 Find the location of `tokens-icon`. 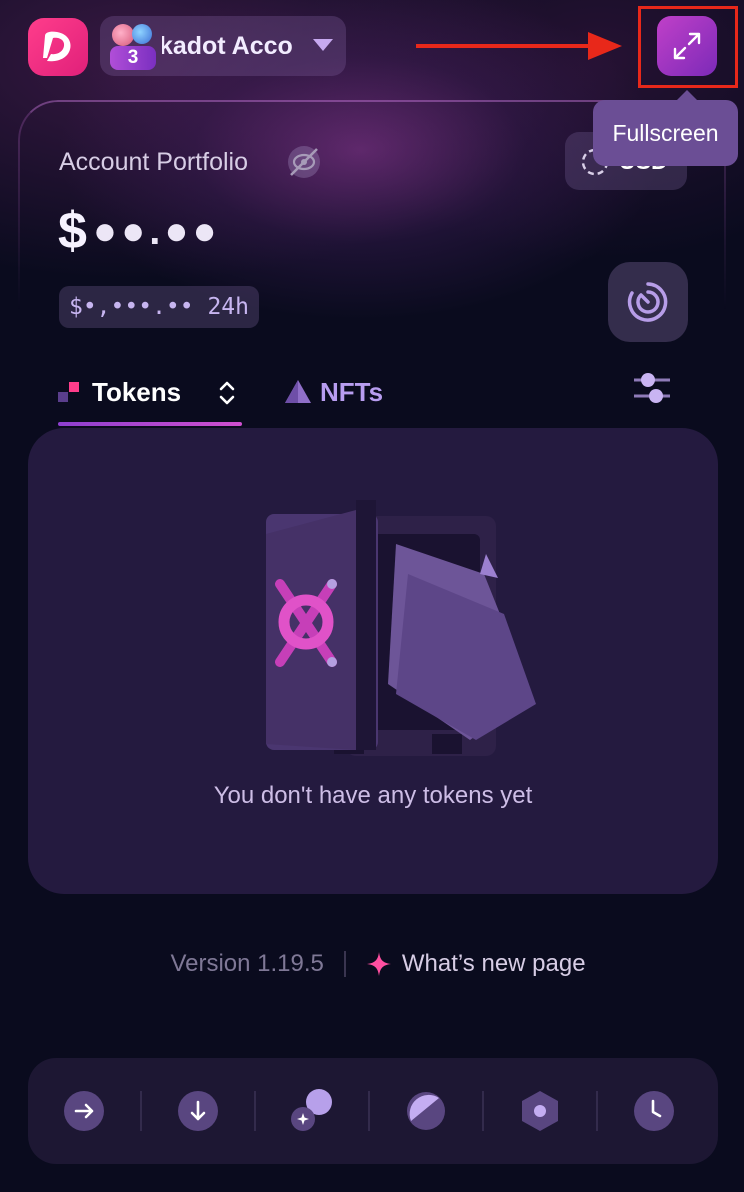

tokens-icon is located at coordinates (68, 392).